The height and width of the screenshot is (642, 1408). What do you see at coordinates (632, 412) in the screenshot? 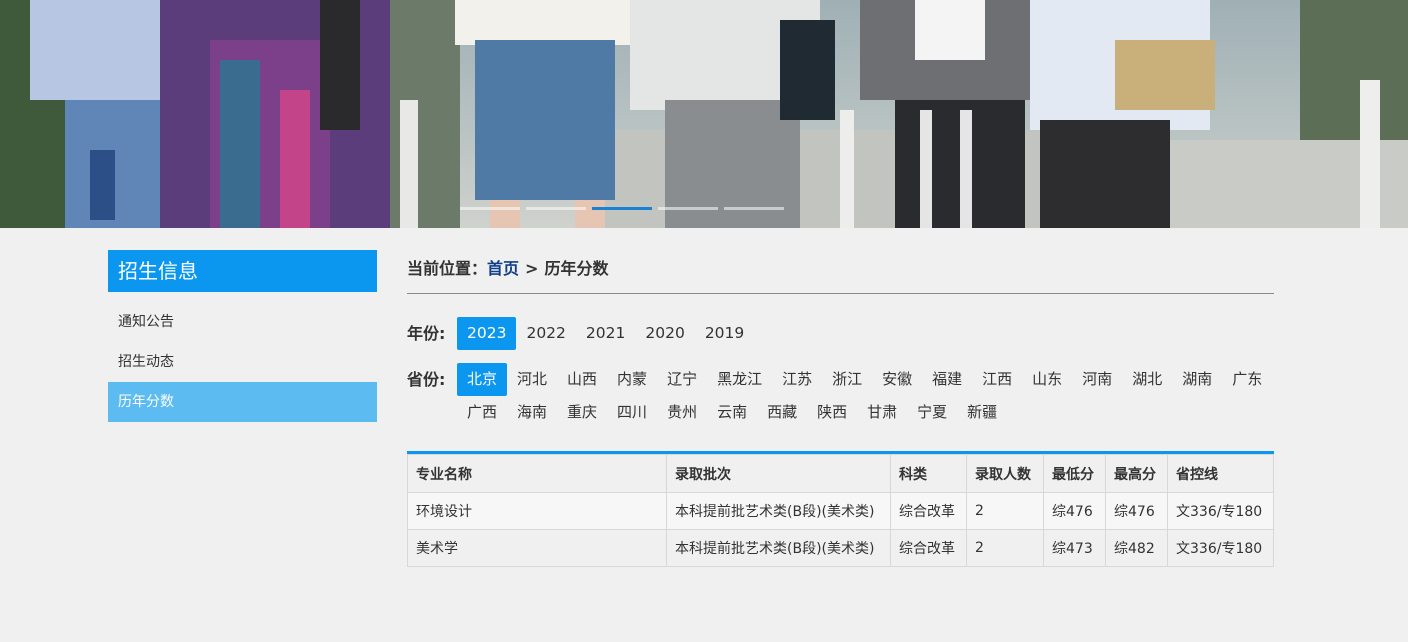
I see `province-option: 四川` at bounding box center [632, 412].